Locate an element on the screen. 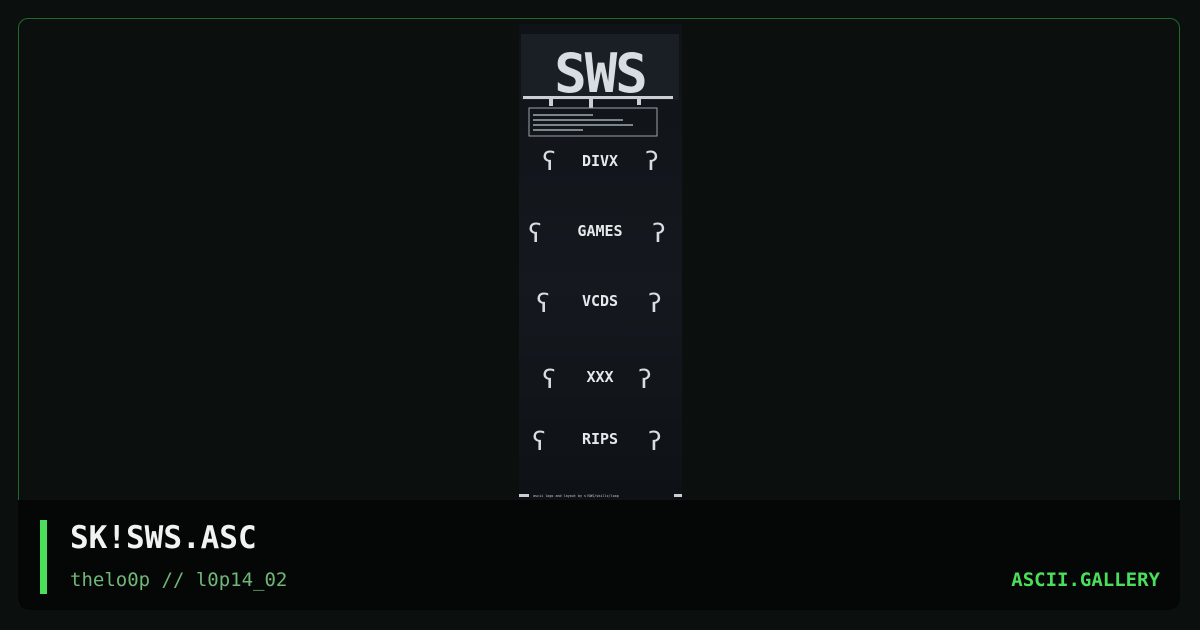  accent-bar is located at coordinates (43, 557).